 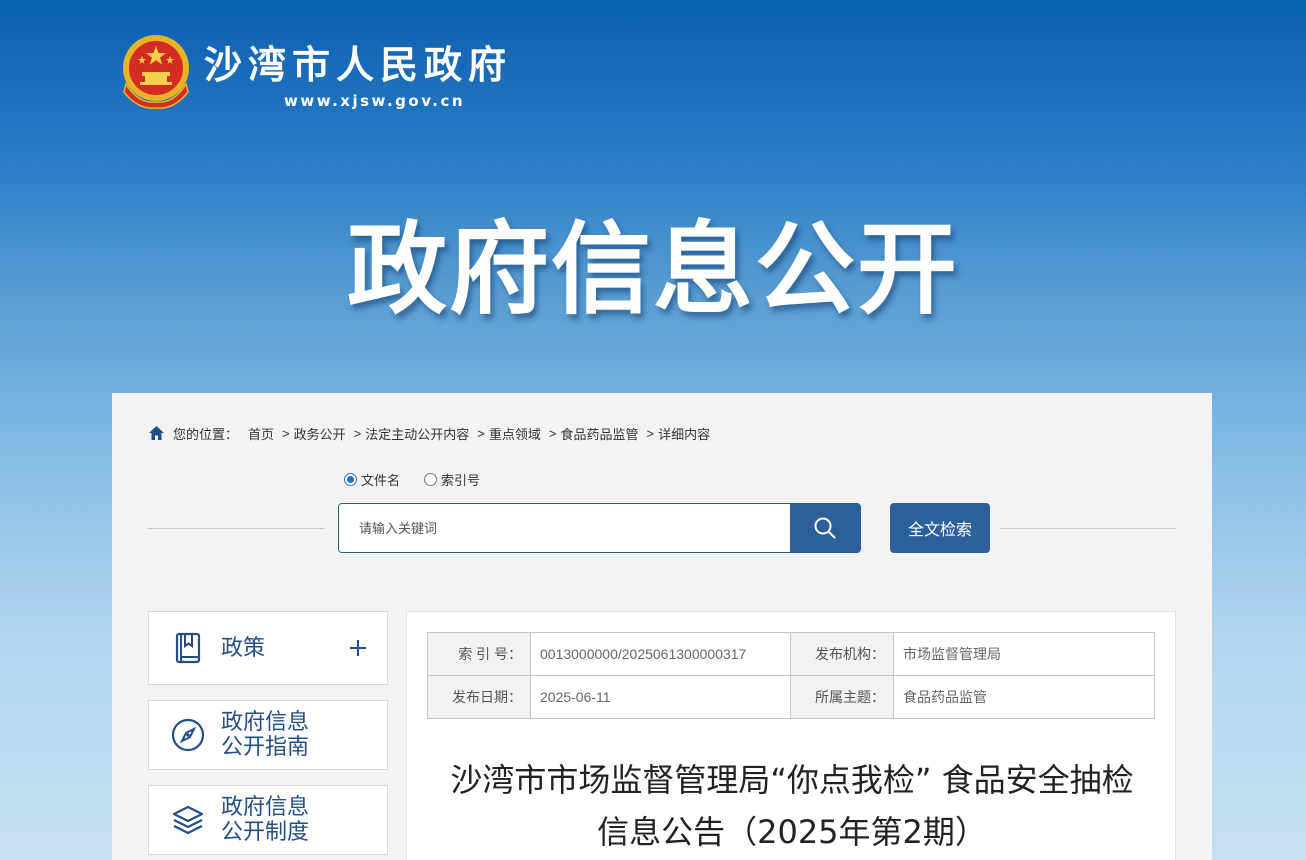 What do you see at coordinates (188, 648) in the screenshot?
I see `book-icon` at bounding box center [188, 648].